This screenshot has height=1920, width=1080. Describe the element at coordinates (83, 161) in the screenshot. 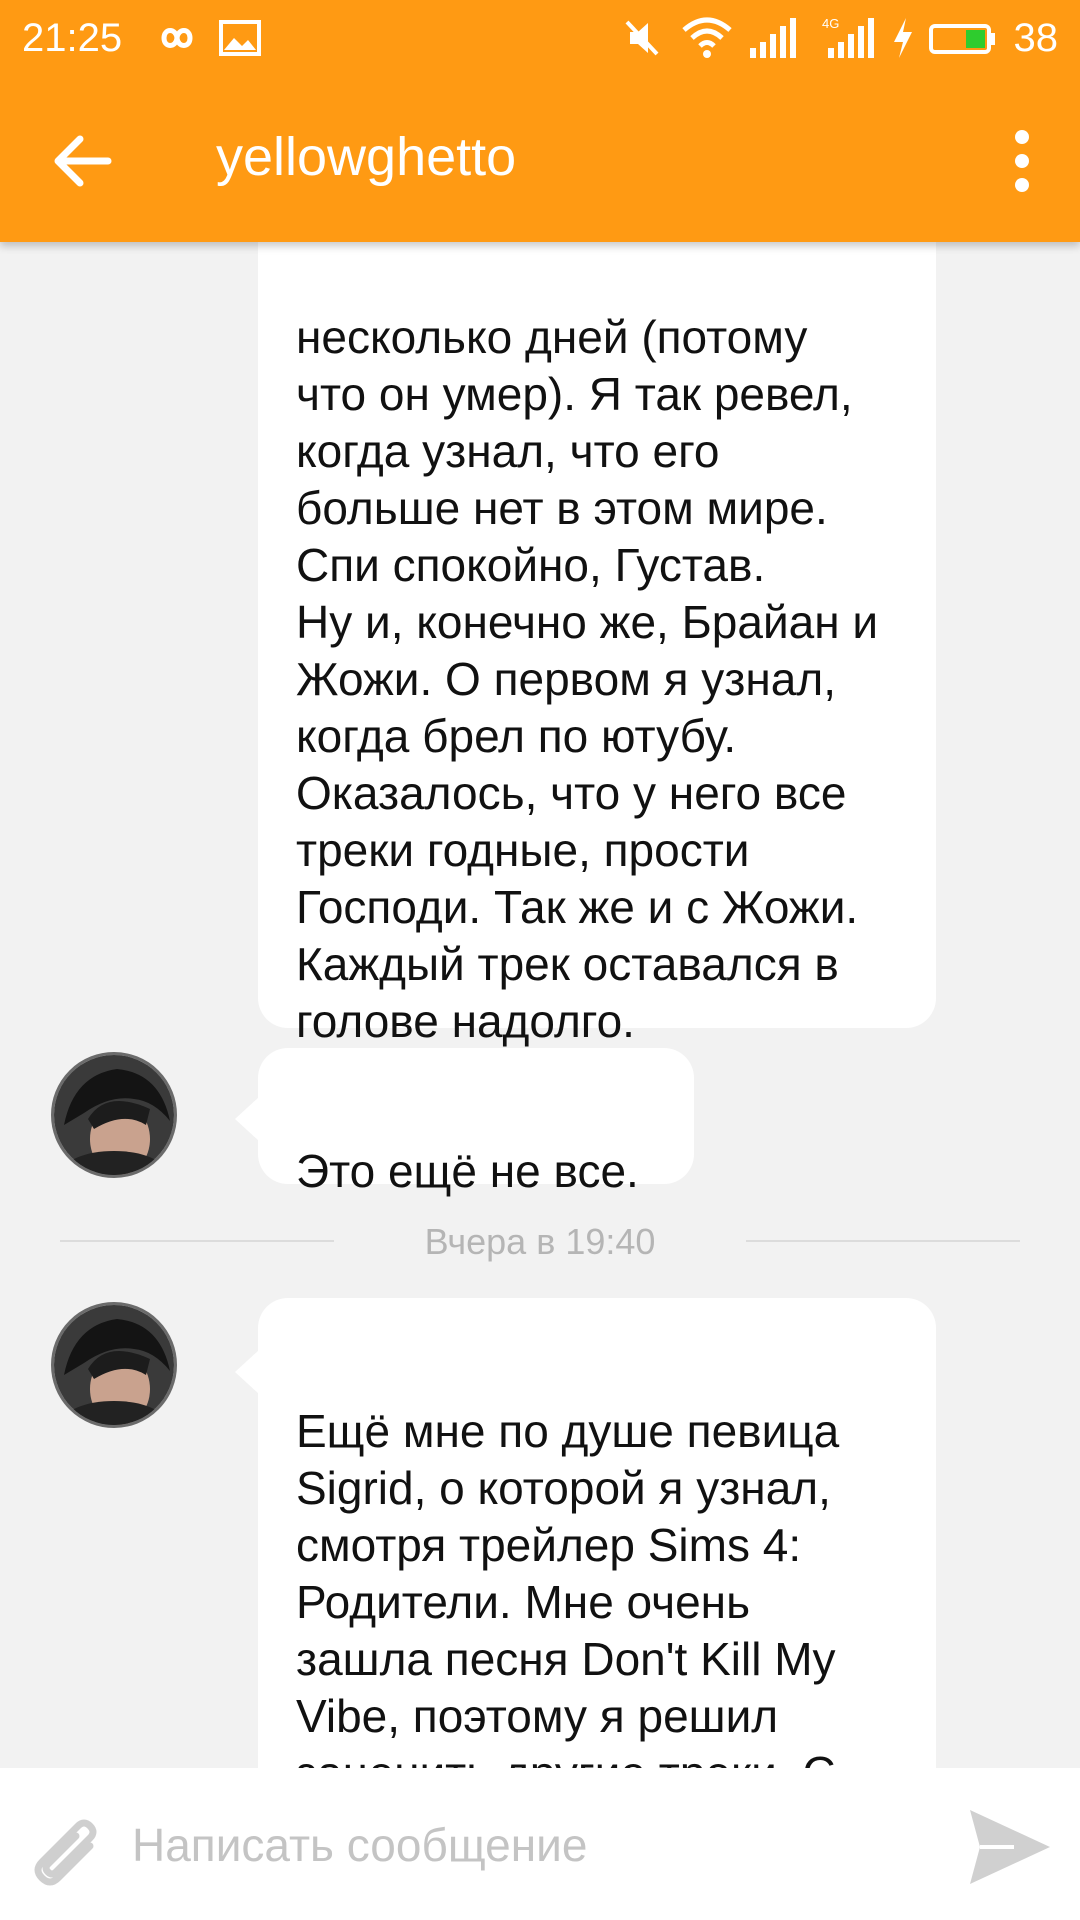

I see `arrow-left-icon` at that location.